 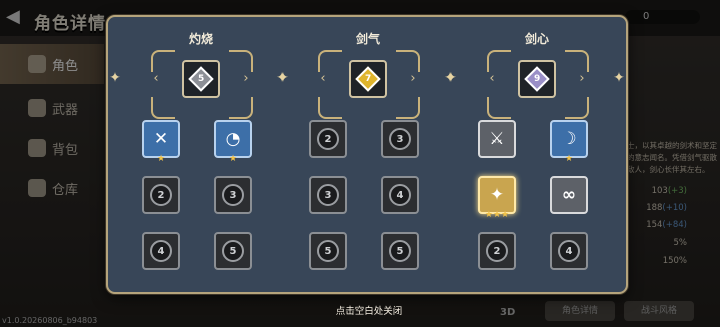 I want to click on talent-level-number: 5, so click(x=201, y=78).